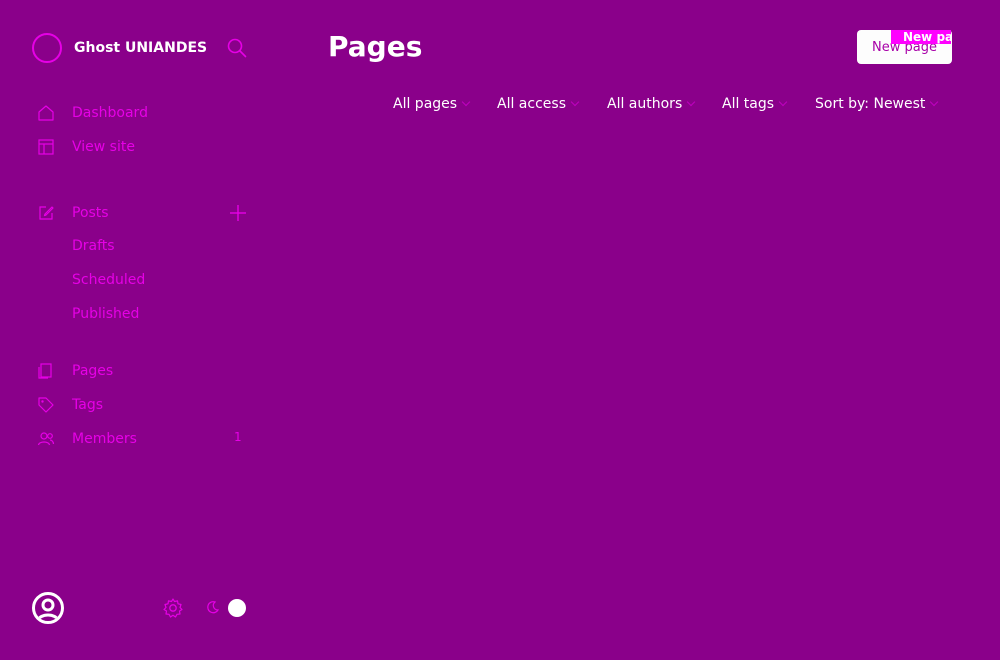 This screenshot has height=660, width=1000. What do you see at coordinates (238, 437) in the screenshot?
I see `members-count-badge: 1` at bounding box center [238, 437].